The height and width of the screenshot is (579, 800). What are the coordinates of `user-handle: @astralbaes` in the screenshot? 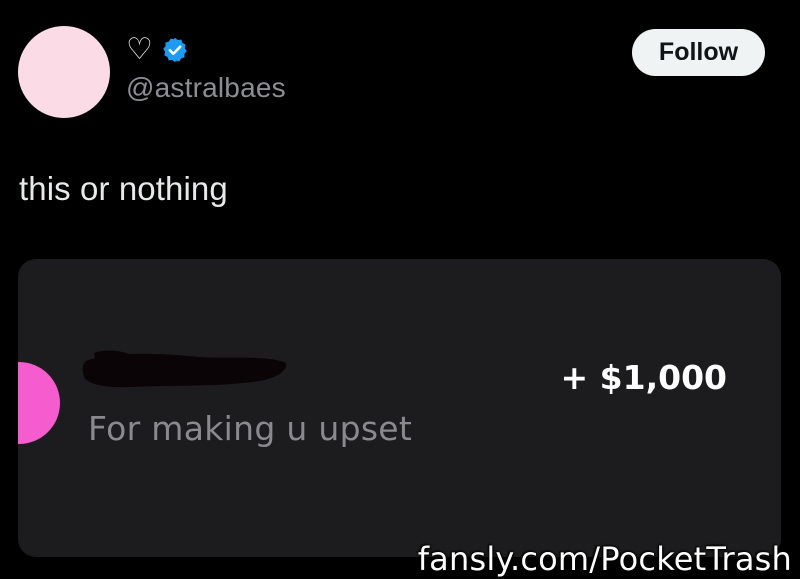 It's located at (206, 88).